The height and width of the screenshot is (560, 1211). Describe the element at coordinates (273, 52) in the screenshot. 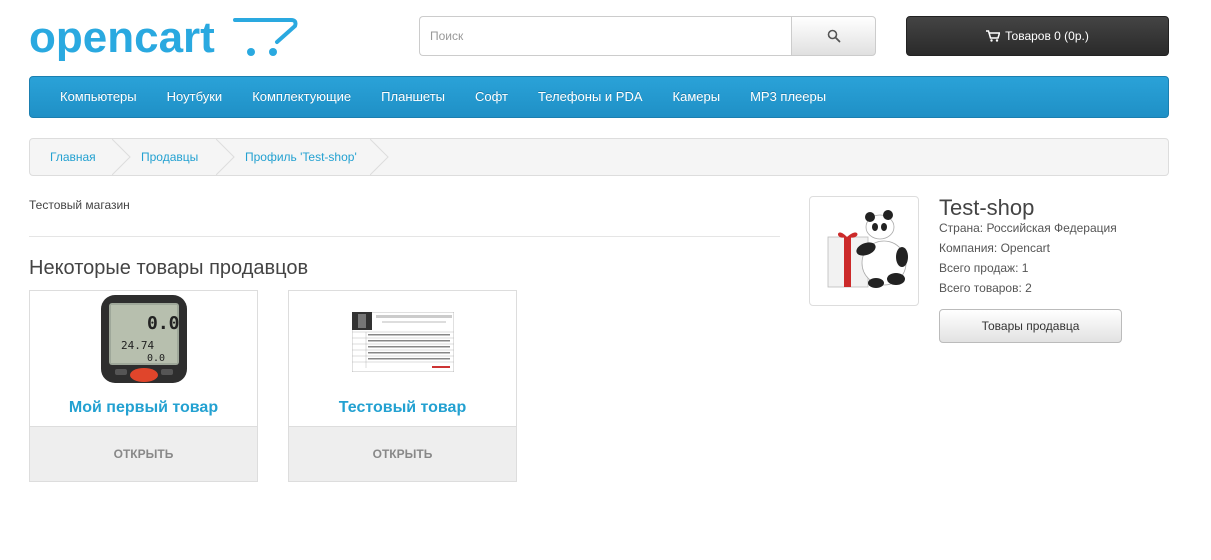

I see `logo-cart-wheel-right` at that location.